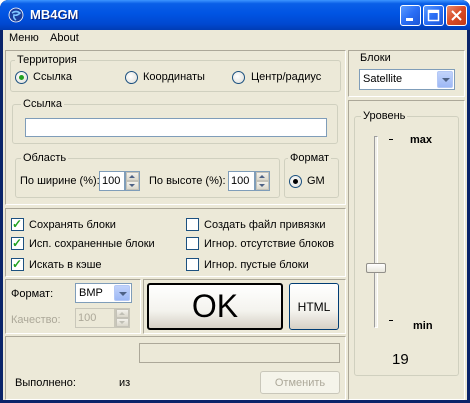  I want to click on quality-label: Качество:, so click(36, 320).